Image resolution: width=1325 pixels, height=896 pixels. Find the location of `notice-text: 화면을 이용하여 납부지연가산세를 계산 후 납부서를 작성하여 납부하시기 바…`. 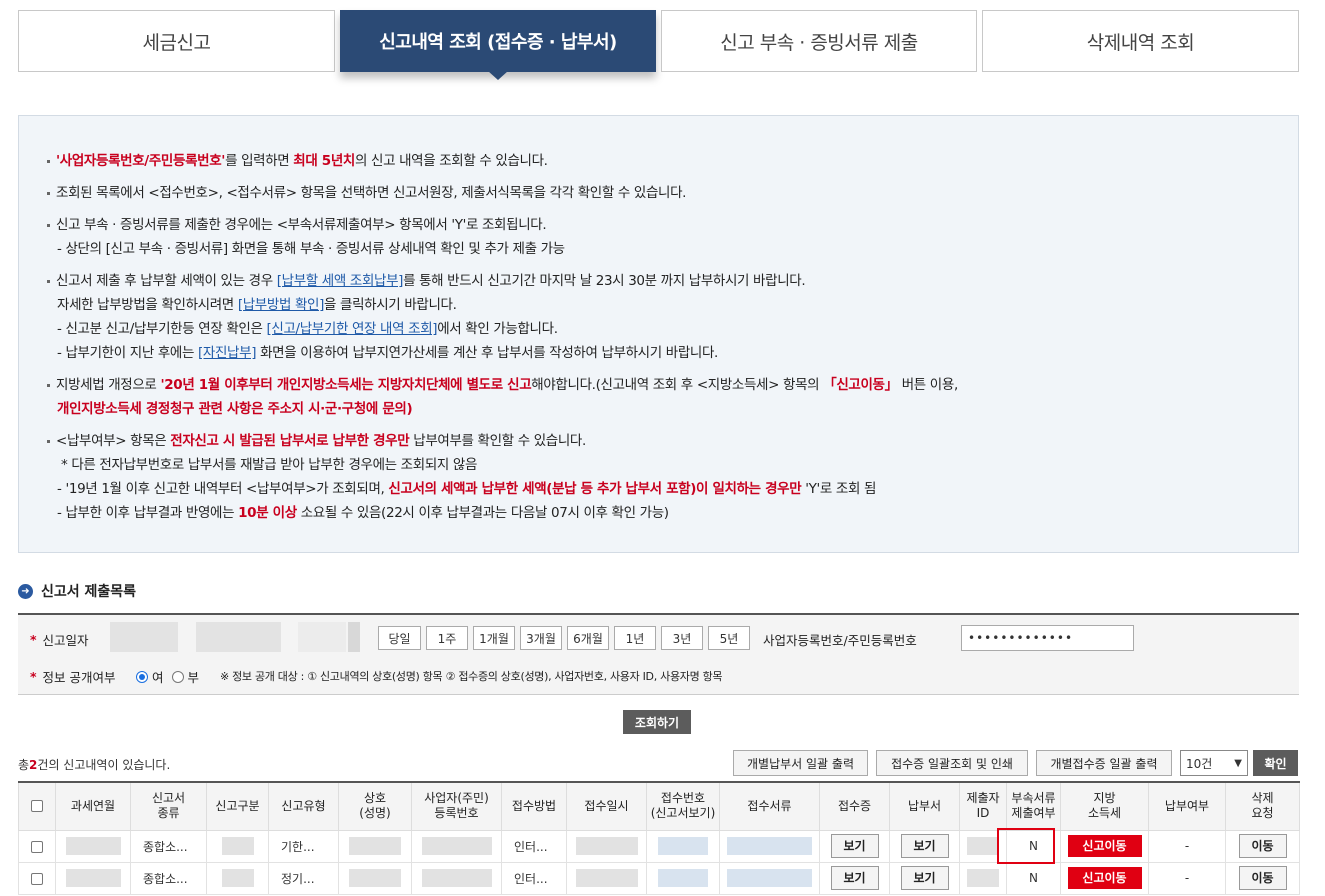

notice-text: 화면을 이용하여 납부지연가산세를 계산 후 납부서를 작성하여 납부하시기 바… is located at coordinates (487, 353).